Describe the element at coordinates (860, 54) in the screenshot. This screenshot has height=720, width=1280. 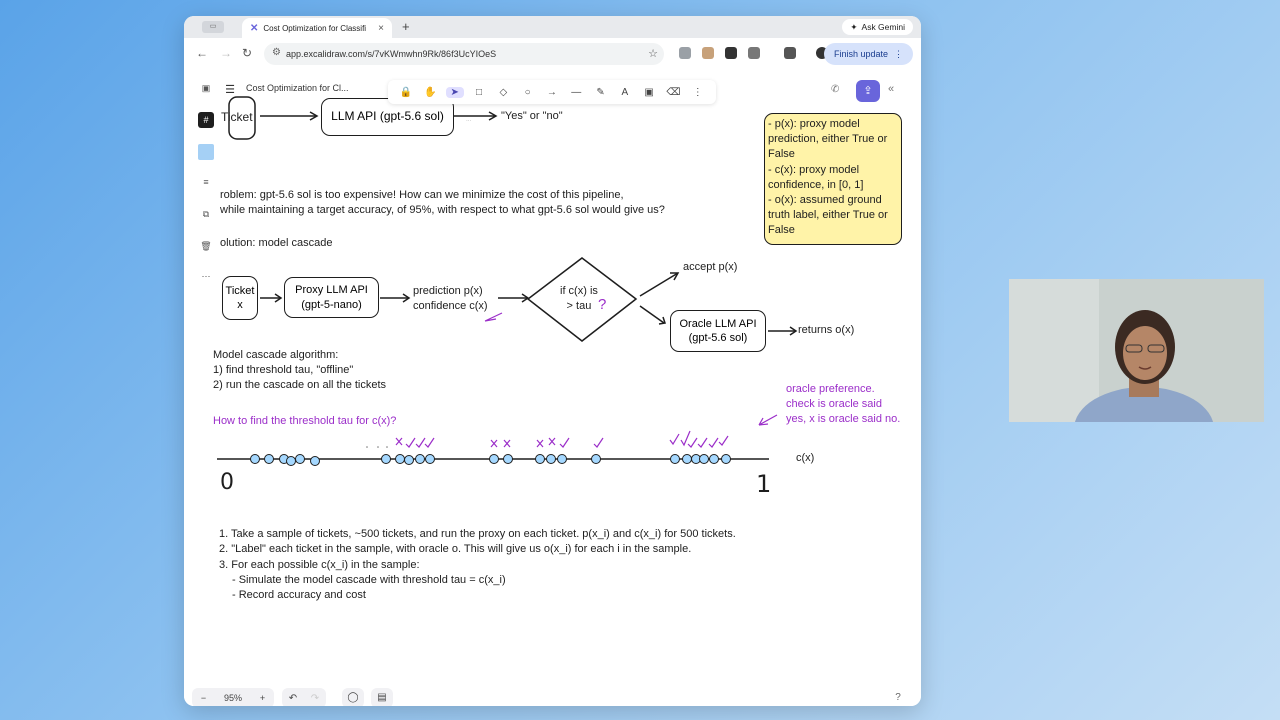
I see `finish-update-label: Finish update` at that location.